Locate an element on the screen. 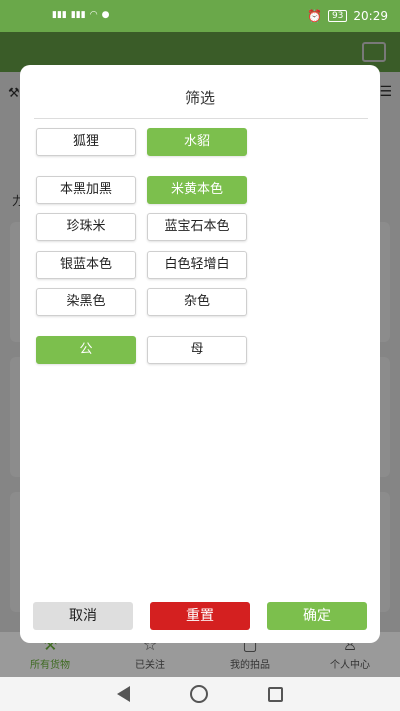 The image size is (400, 711). clock: 20:29 is located at coordinates (370, 16).